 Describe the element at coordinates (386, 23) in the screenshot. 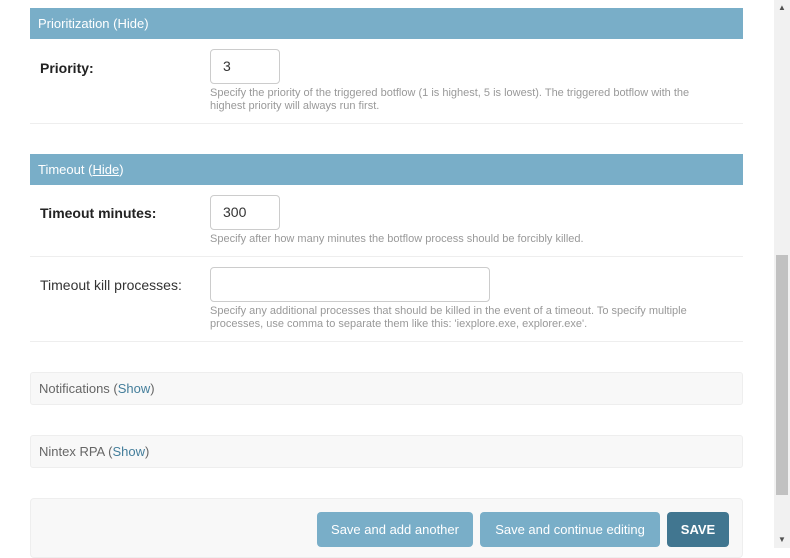

I see `prioritization-header: Prioritization (Hide)` at that location.